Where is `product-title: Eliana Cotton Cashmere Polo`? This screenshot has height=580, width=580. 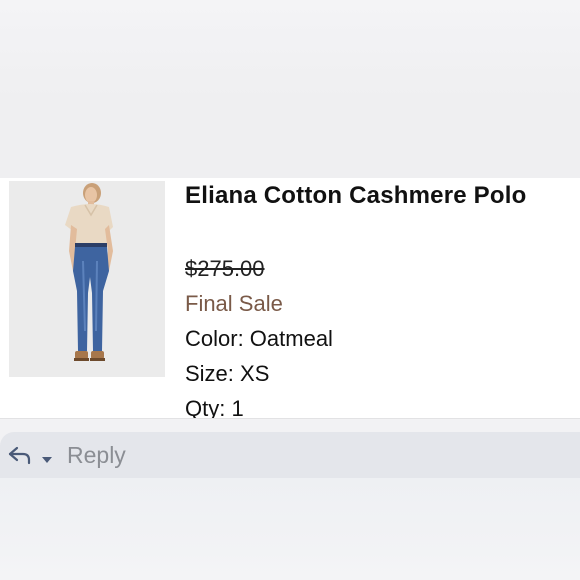
product-title: Eliana Cotton Cashmere Polo is located at coordinates (355, 196).